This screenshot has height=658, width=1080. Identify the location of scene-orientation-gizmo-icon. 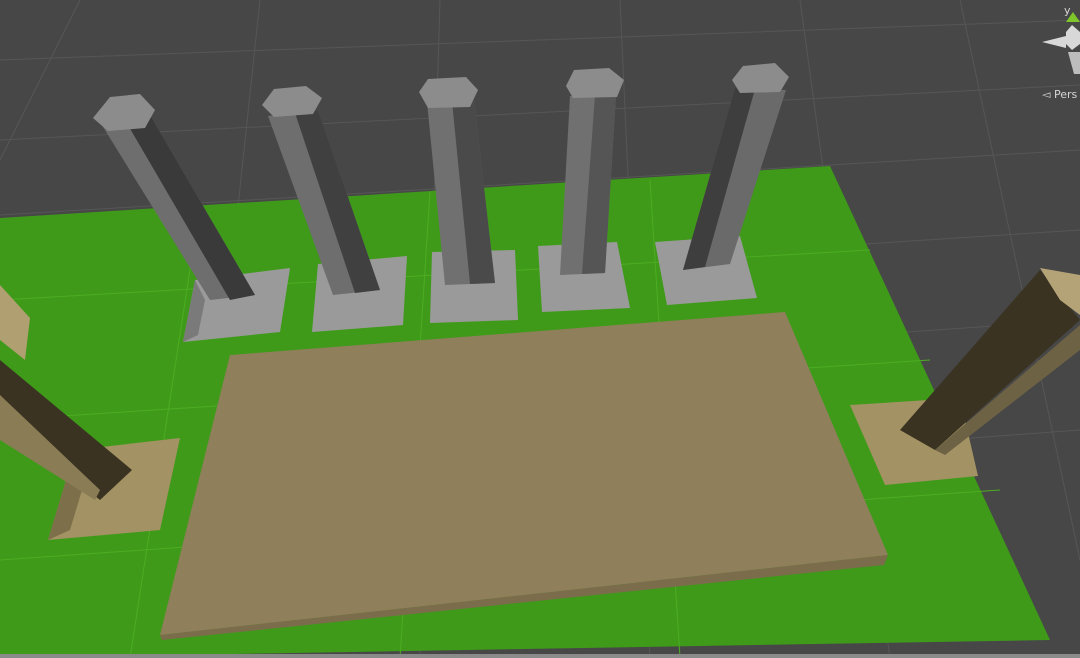
(1058, 45).